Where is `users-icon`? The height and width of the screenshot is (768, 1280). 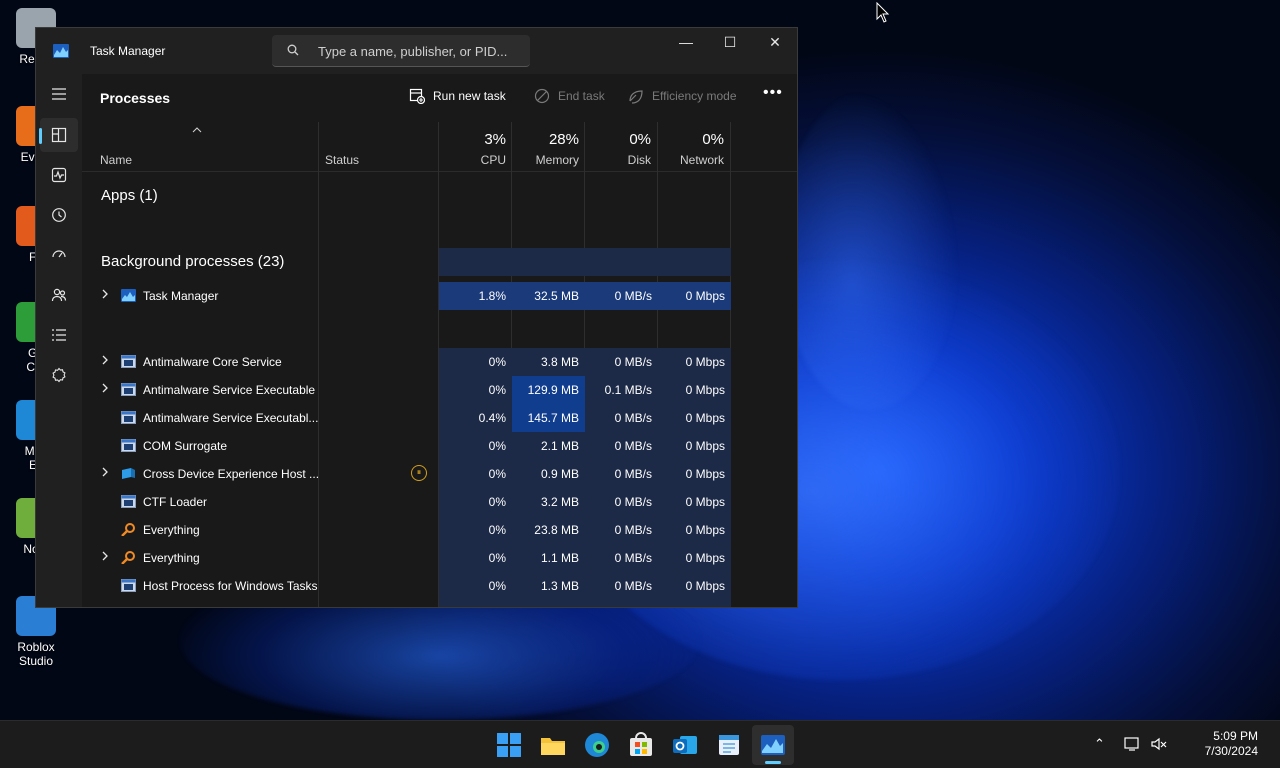
users-icon is located at coordinates (59, 295).